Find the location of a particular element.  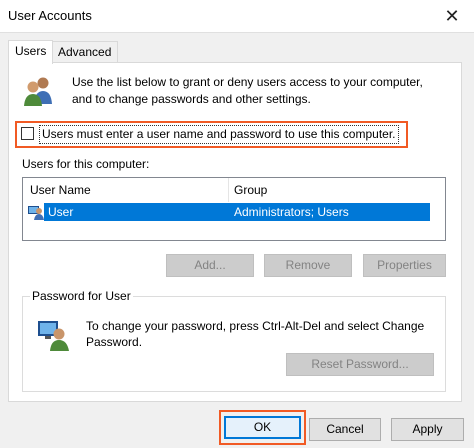

ok-label: OK is located at coordinates (262, 427).